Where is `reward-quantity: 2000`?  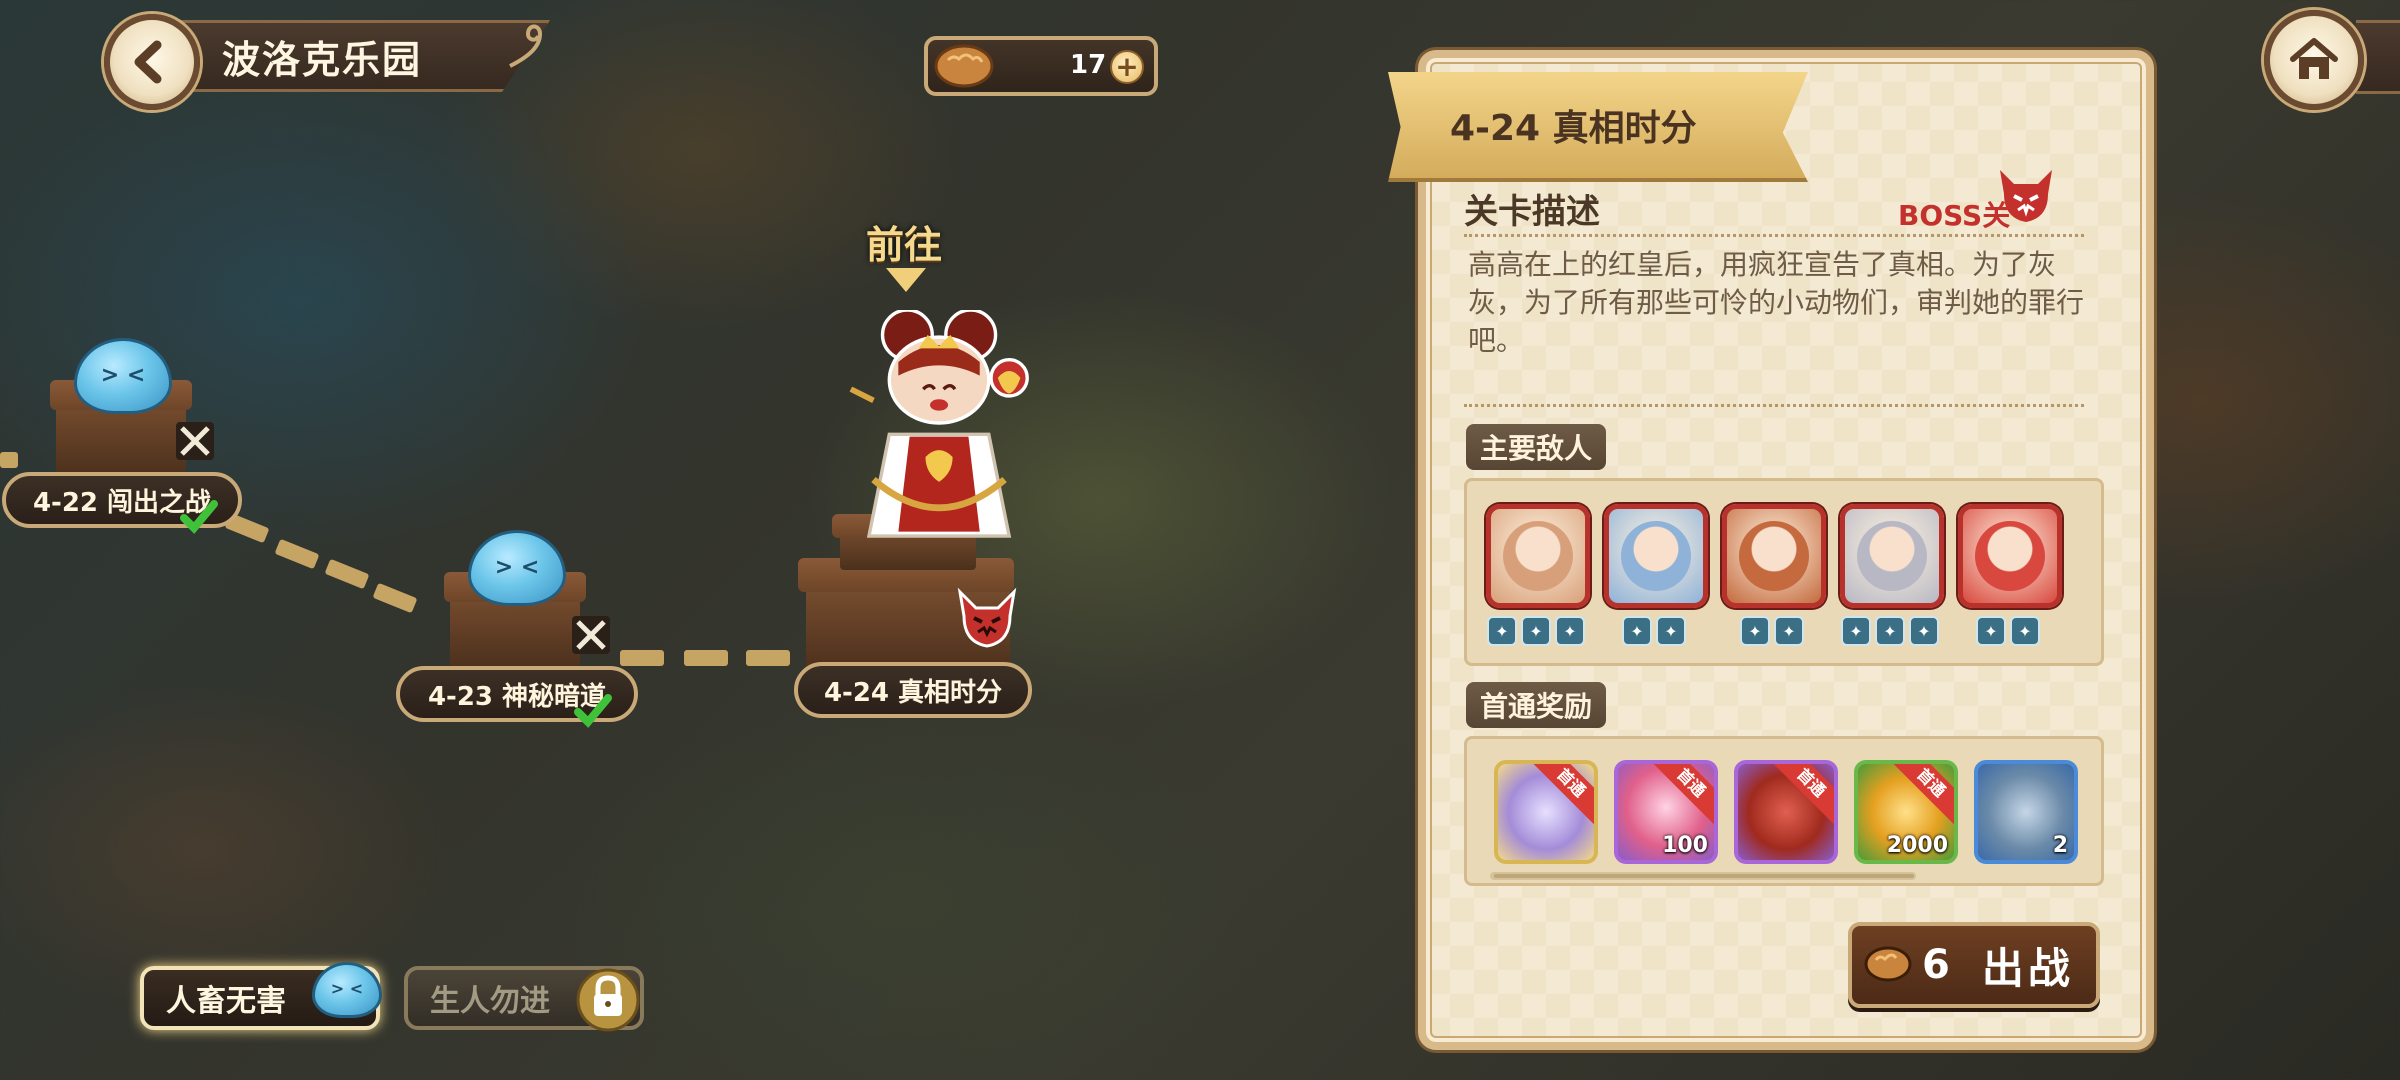
reward-quantity: 2000 is located at coordinates (1917, 845).